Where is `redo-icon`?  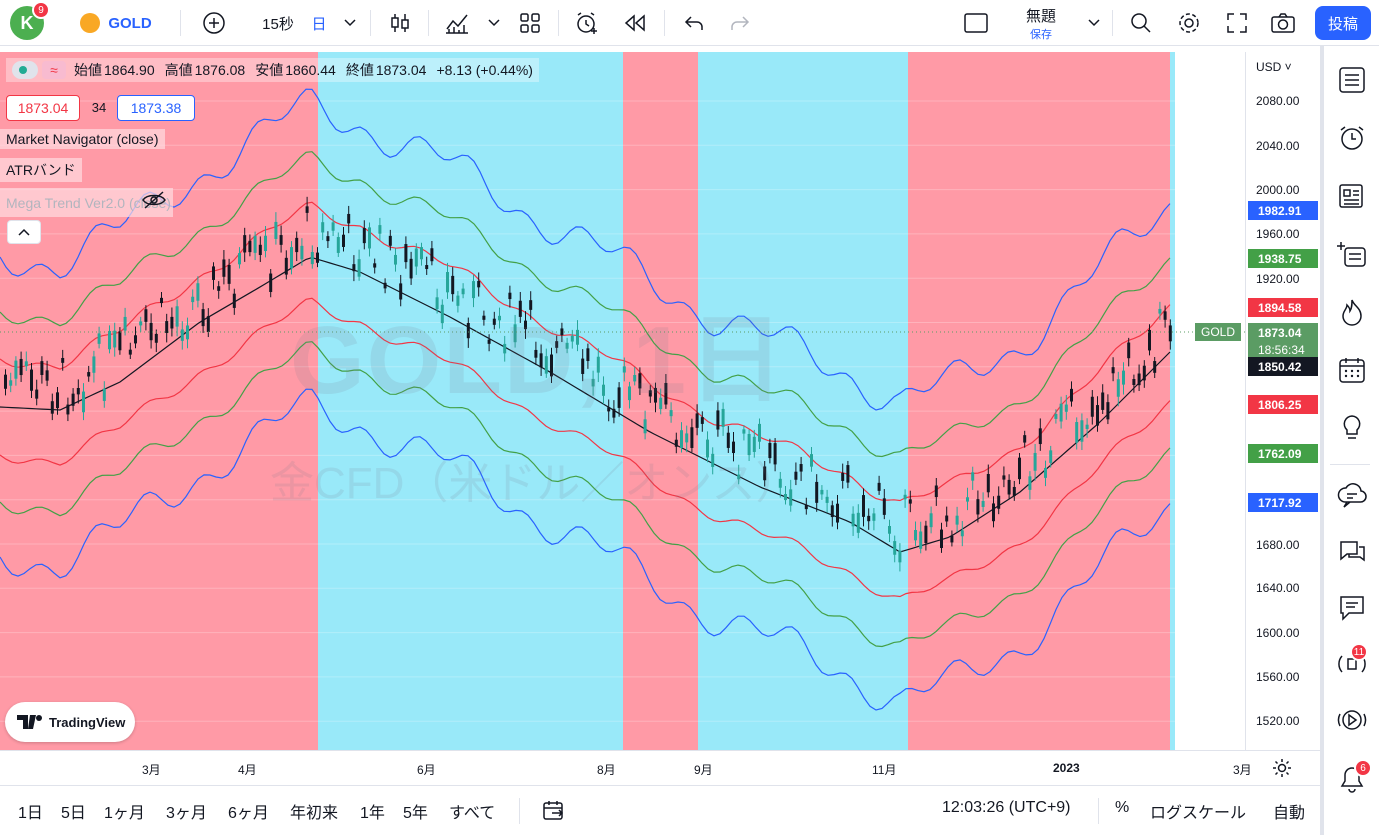
redo-icon is located at coordinates (740, 23).